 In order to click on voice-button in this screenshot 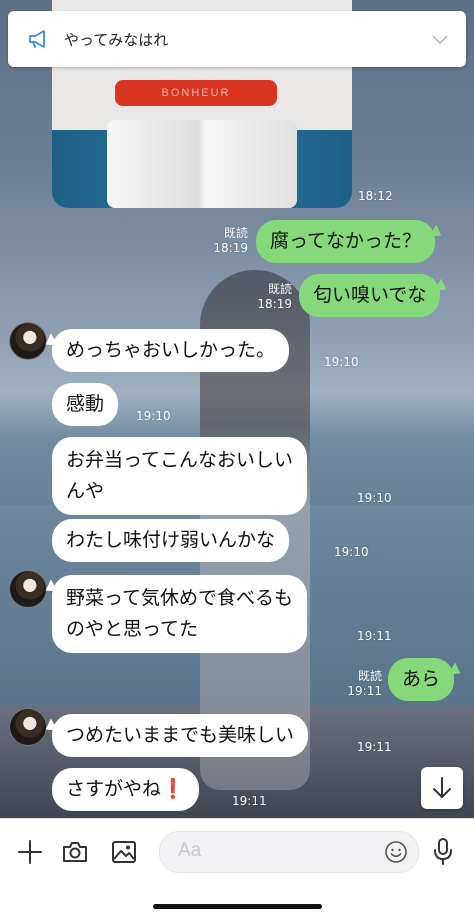, I will do `click(443, 852)`.